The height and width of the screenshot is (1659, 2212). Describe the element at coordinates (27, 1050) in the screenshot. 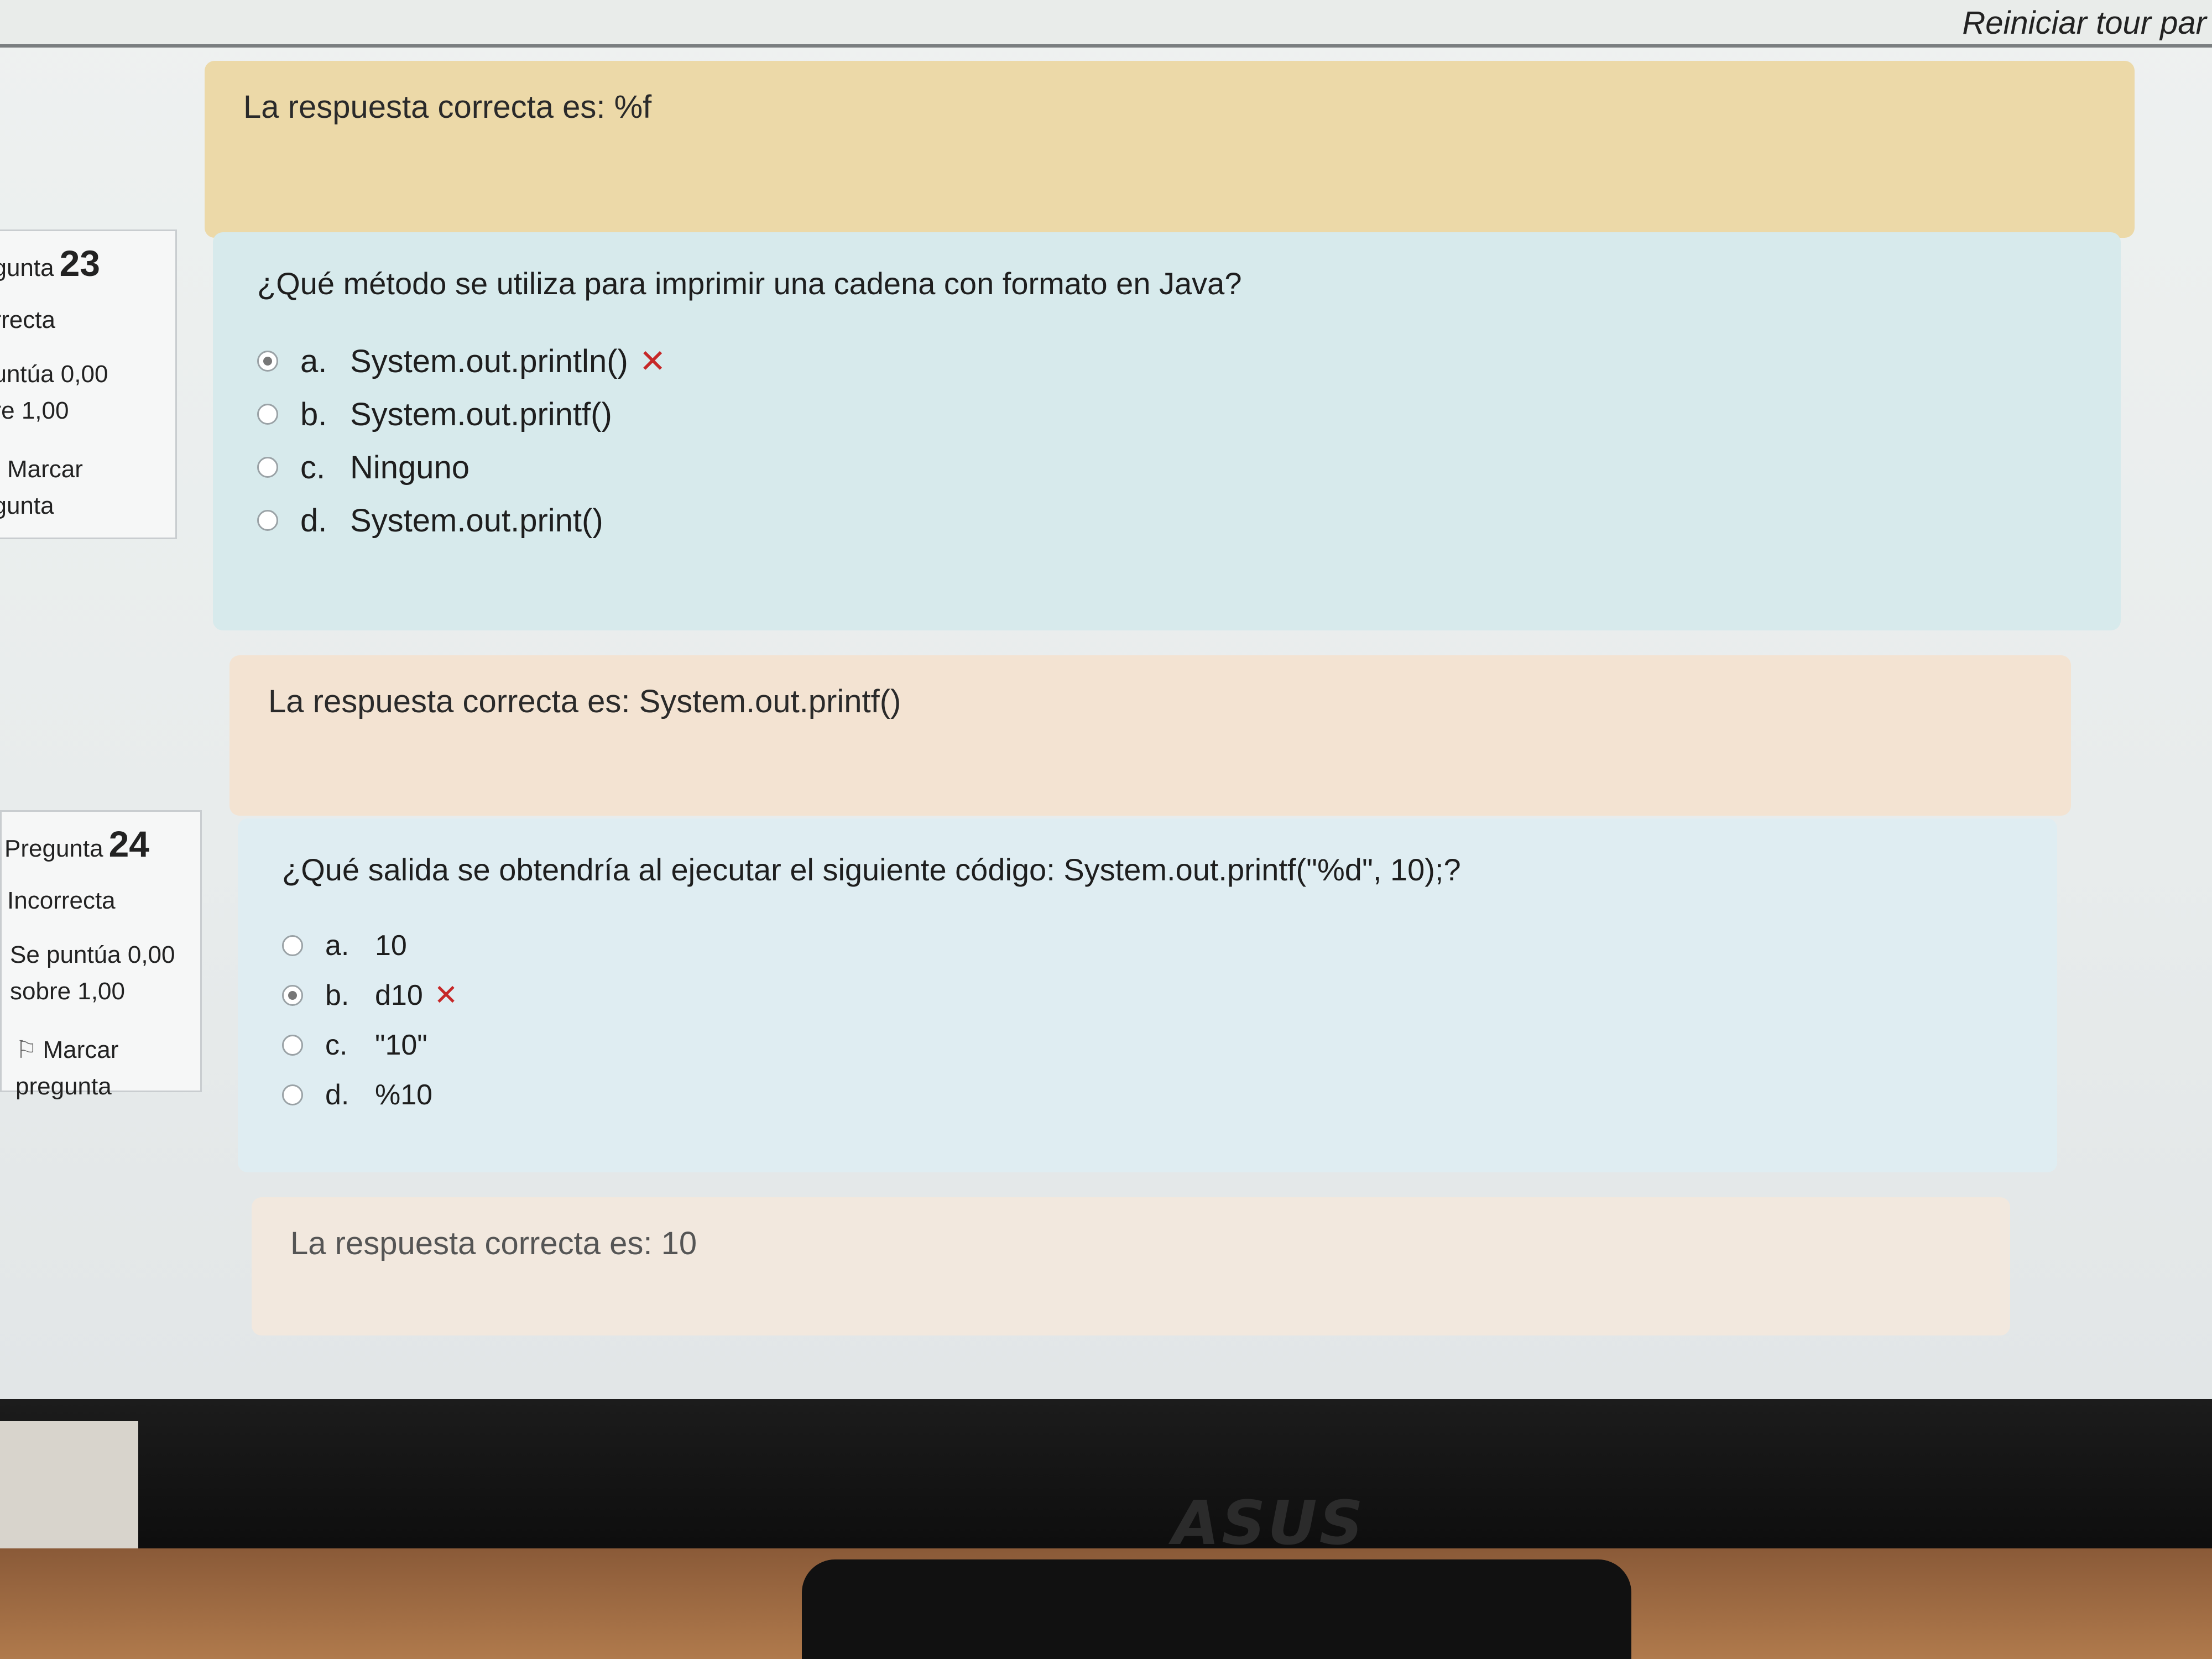

I see `flag-icon: ⚐` at that location.